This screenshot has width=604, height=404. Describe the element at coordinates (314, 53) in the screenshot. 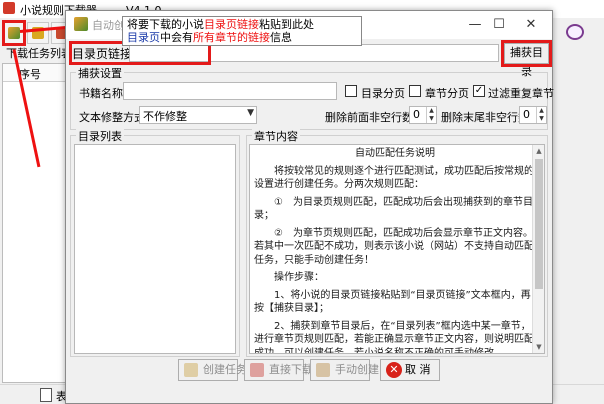

I see `catalog-url-input` at that location.